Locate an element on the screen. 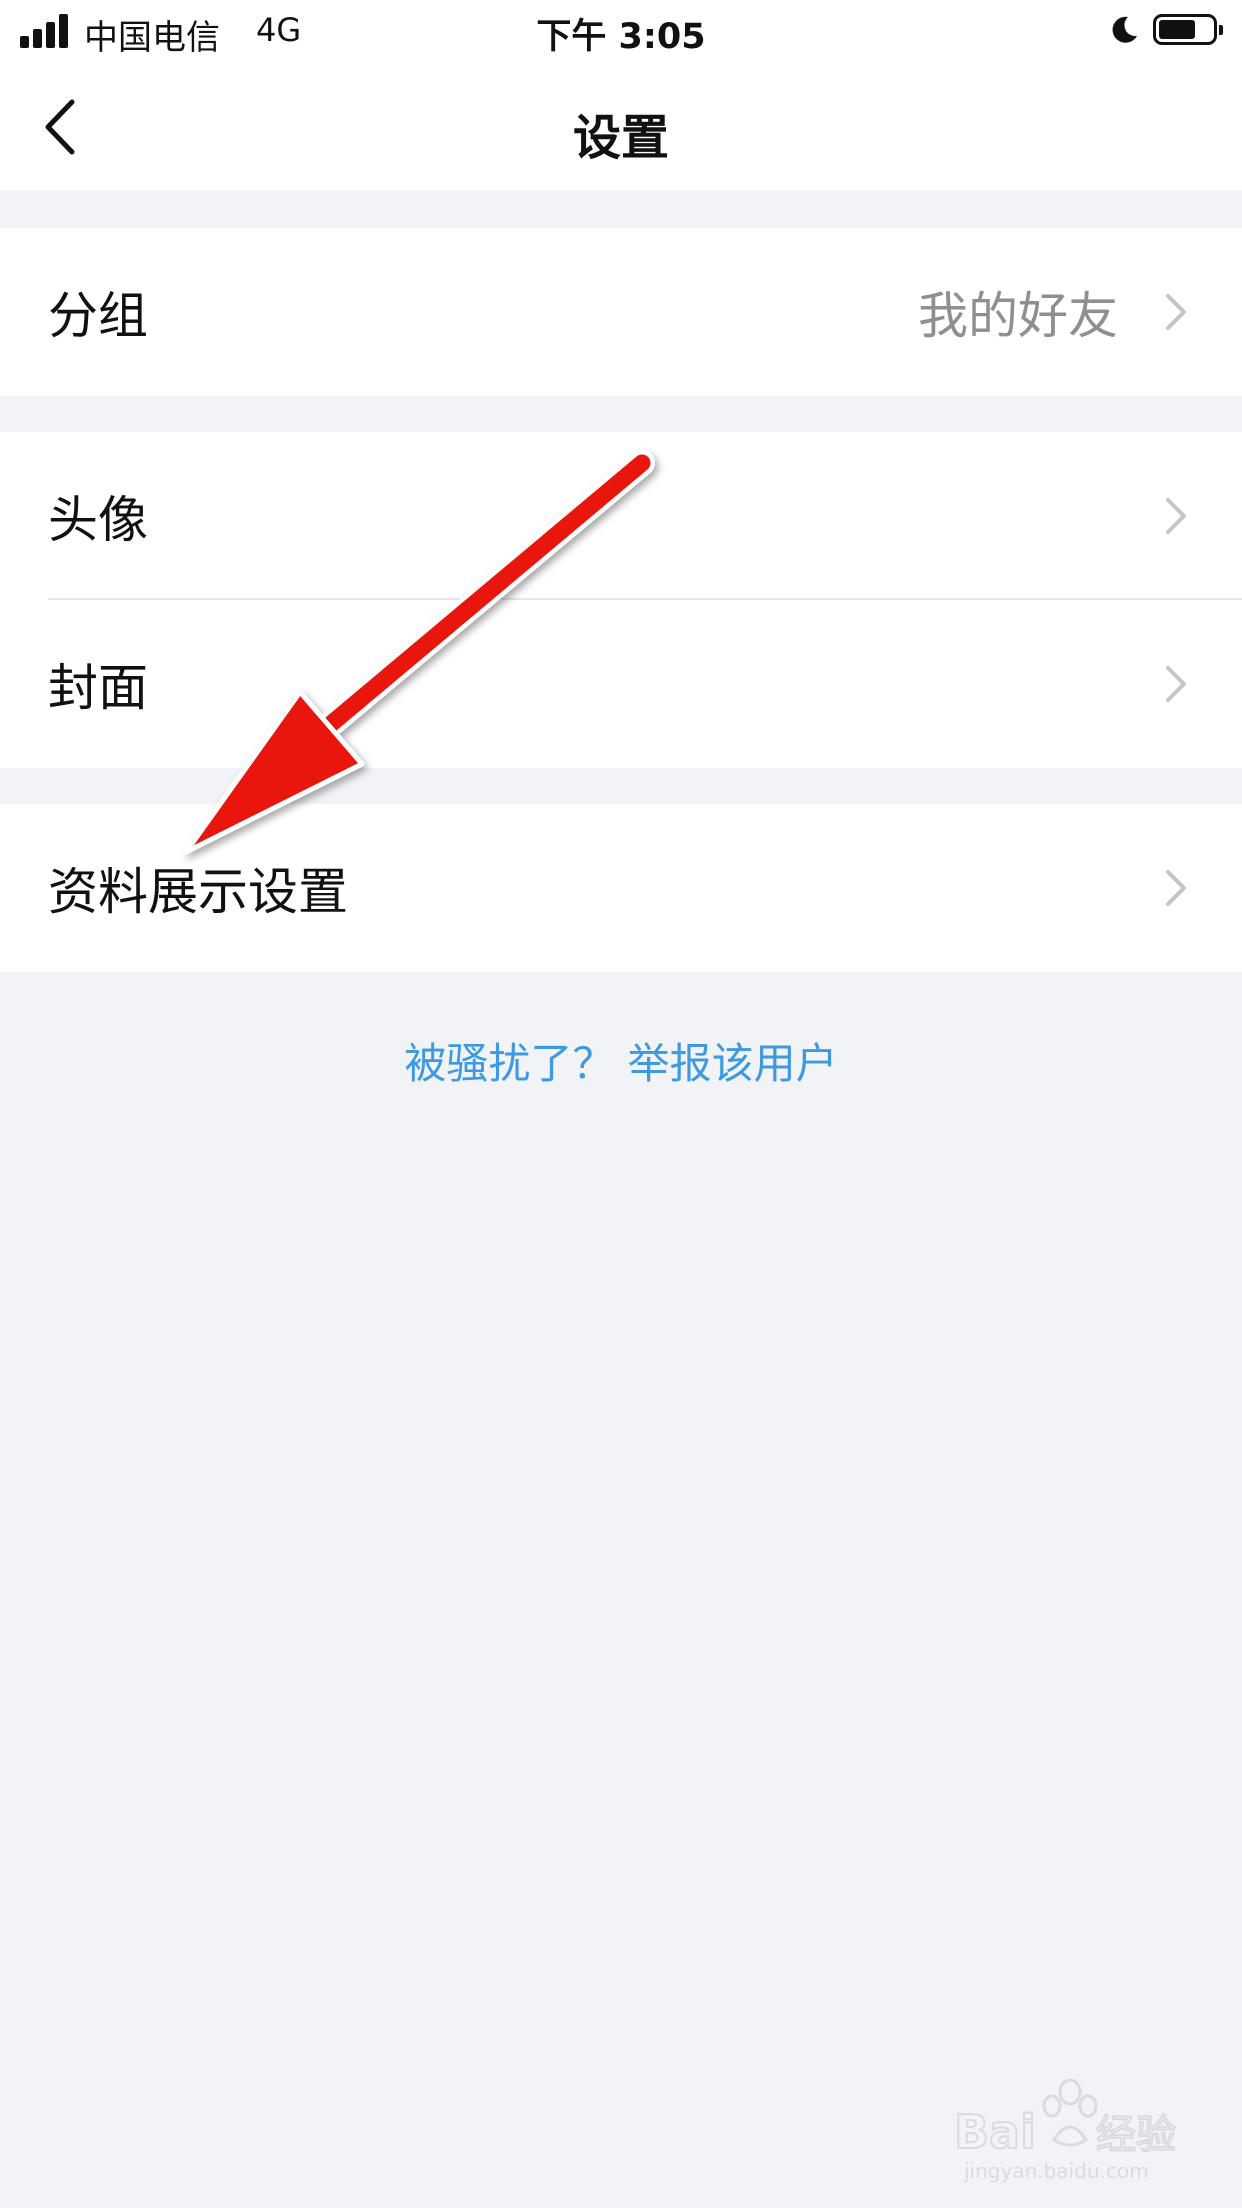 This screenshot has width=1242, height=2208. battery-level is located at coordinates (1177, 29).